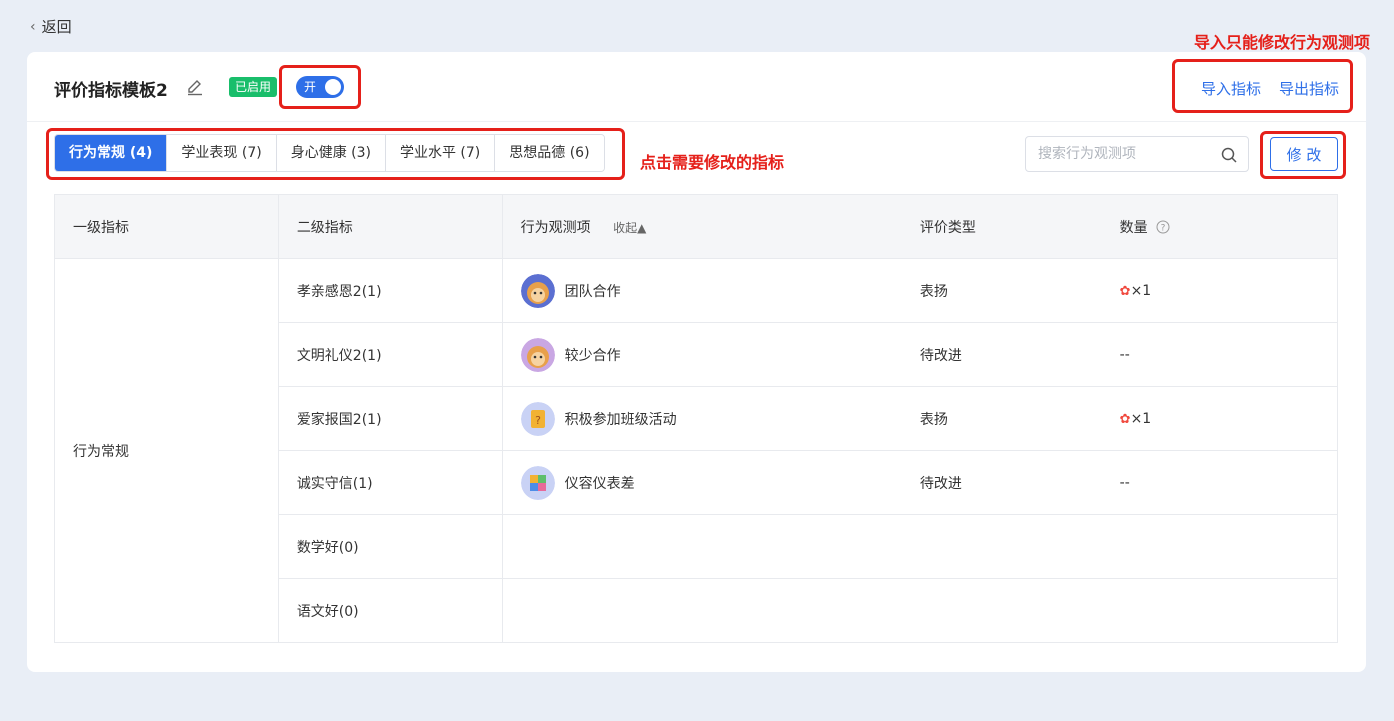 The height and width of the screenshot is (721, 1394). I want to click on header-observation: 行为观测项 收起▲, so click(701, 226).